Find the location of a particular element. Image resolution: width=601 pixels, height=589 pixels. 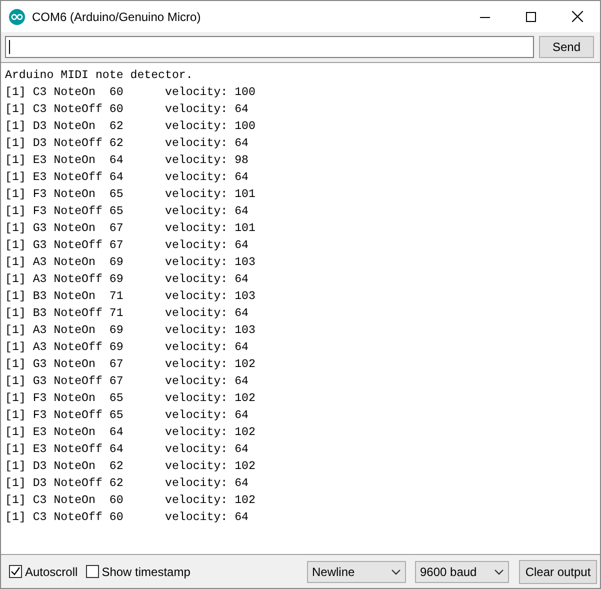

close-icon is located at coordinates (577, 16).